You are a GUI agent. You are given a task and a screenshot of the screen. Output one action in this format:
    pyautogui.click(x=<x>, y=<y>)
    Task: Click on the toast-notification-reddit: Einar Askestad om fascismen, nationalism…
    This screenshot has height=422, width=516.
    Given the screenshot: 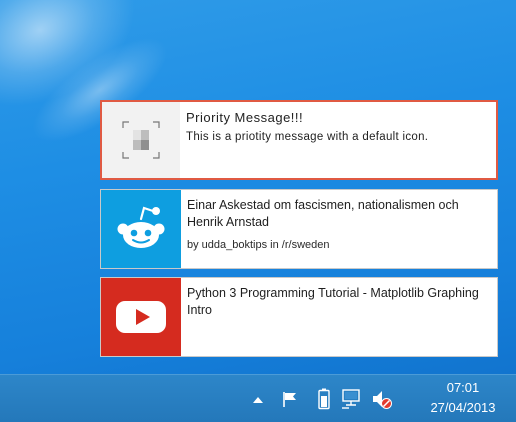 What is the action you would take?
    pyautogui.click(x=299, y=229)
    